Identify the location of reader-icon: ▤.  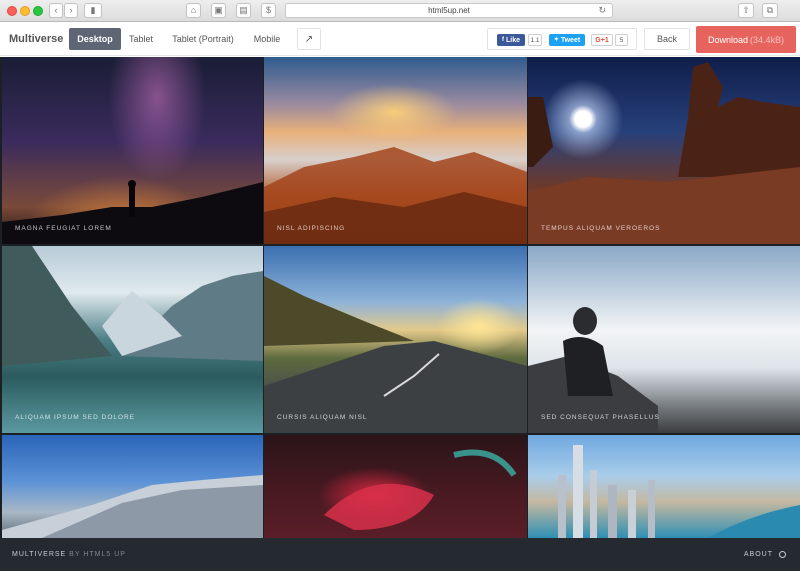
(243, 10).